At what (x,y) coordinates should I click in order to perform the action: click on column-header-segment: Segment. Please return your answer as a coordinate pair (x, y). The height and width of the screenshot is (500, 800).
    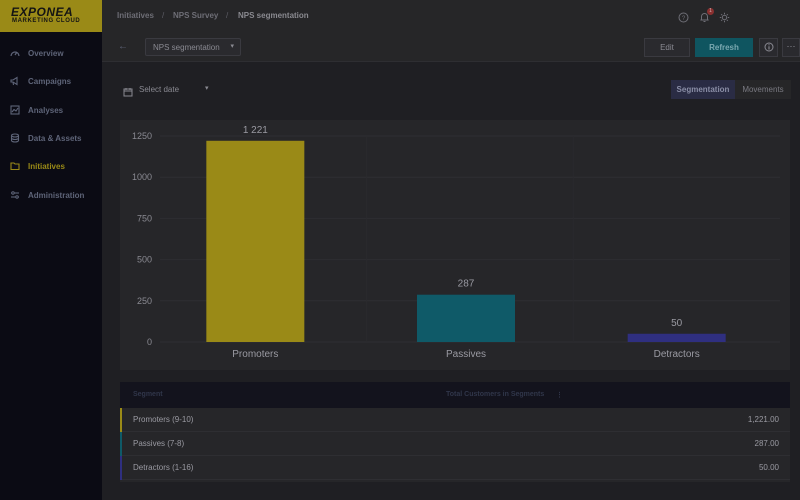
    Looking at the image, I should click on (148, 394).